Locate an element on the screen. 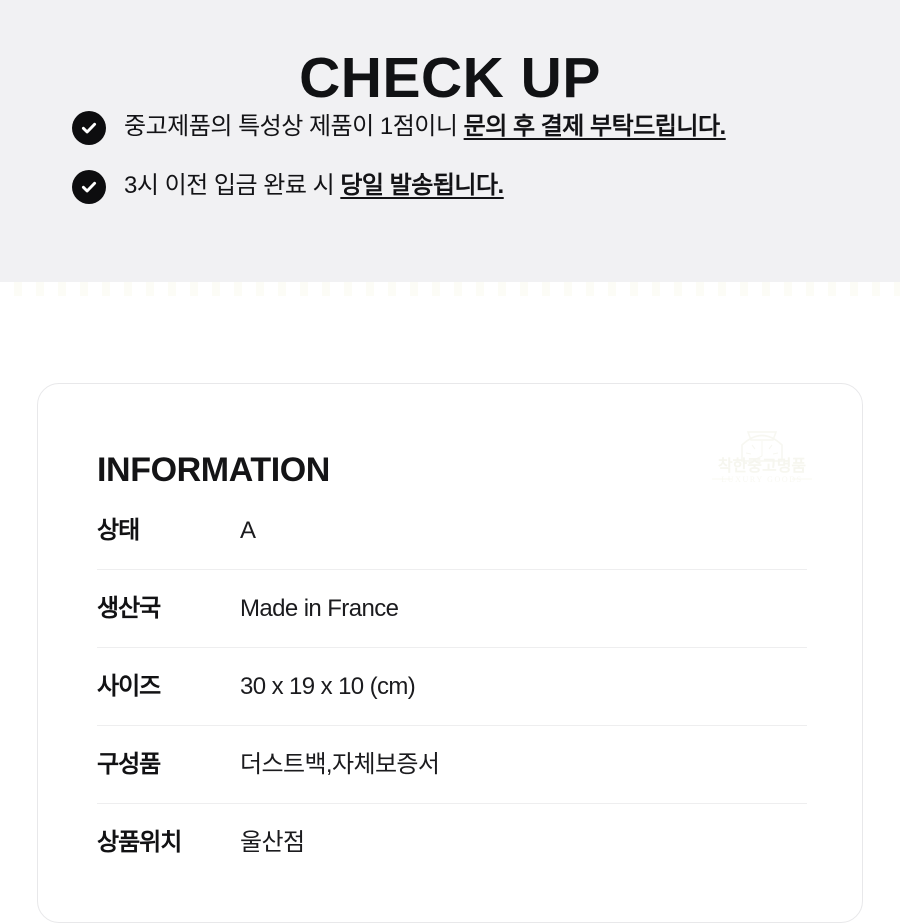 This screenshot has width=900, height=923. table-row-label: 생산국 is located at coordinates (129, 608).